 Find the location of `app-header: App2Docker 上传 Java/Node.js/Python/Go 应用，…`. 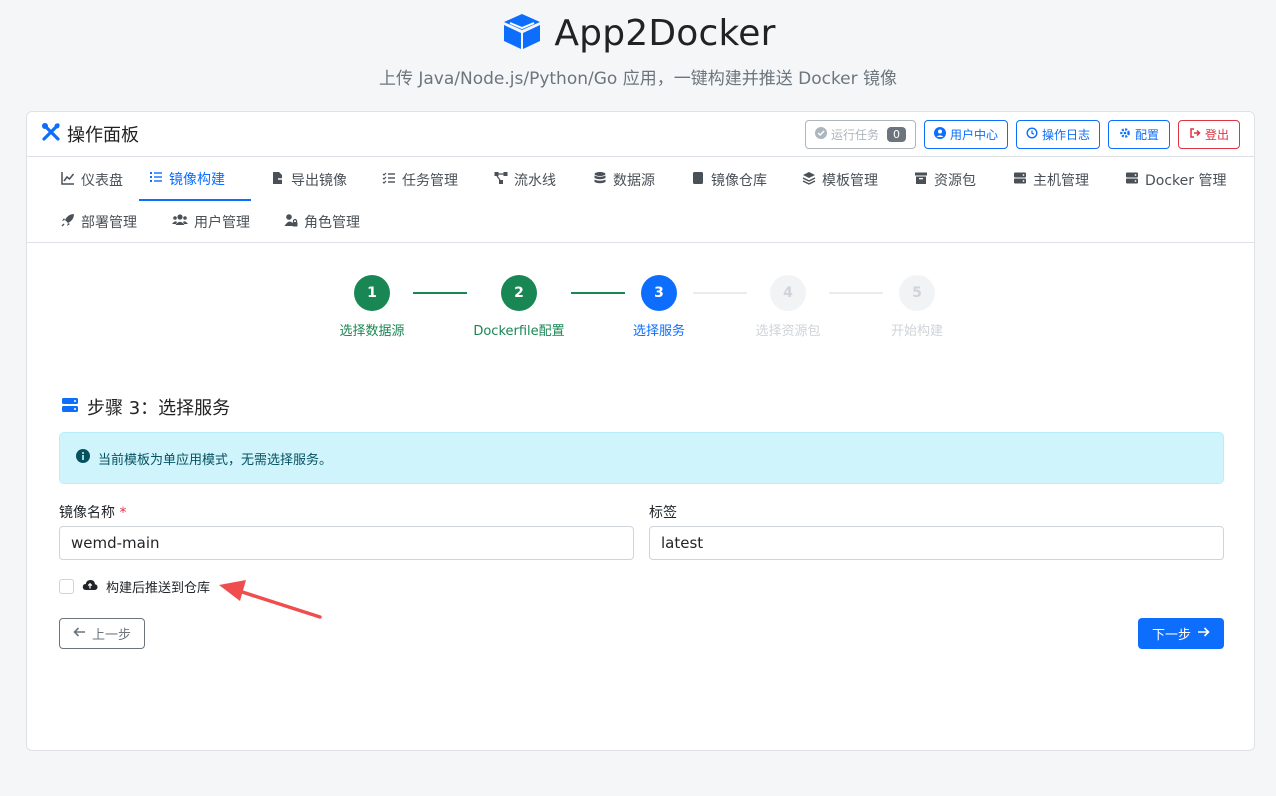

app-header: App2Docker 上传 Java/Node.js/Python/Go 应用，… is located at coordinates (638, 50).